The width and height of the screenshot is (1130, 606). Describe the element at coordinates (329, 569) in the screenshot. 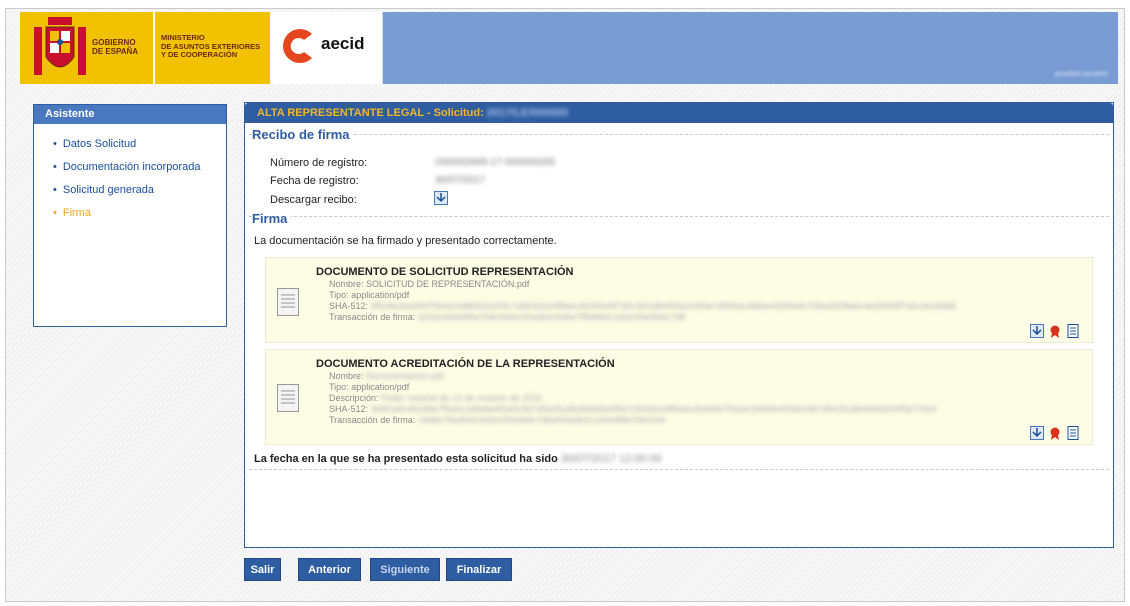

I see `anterior-button: Anterior` at that location.